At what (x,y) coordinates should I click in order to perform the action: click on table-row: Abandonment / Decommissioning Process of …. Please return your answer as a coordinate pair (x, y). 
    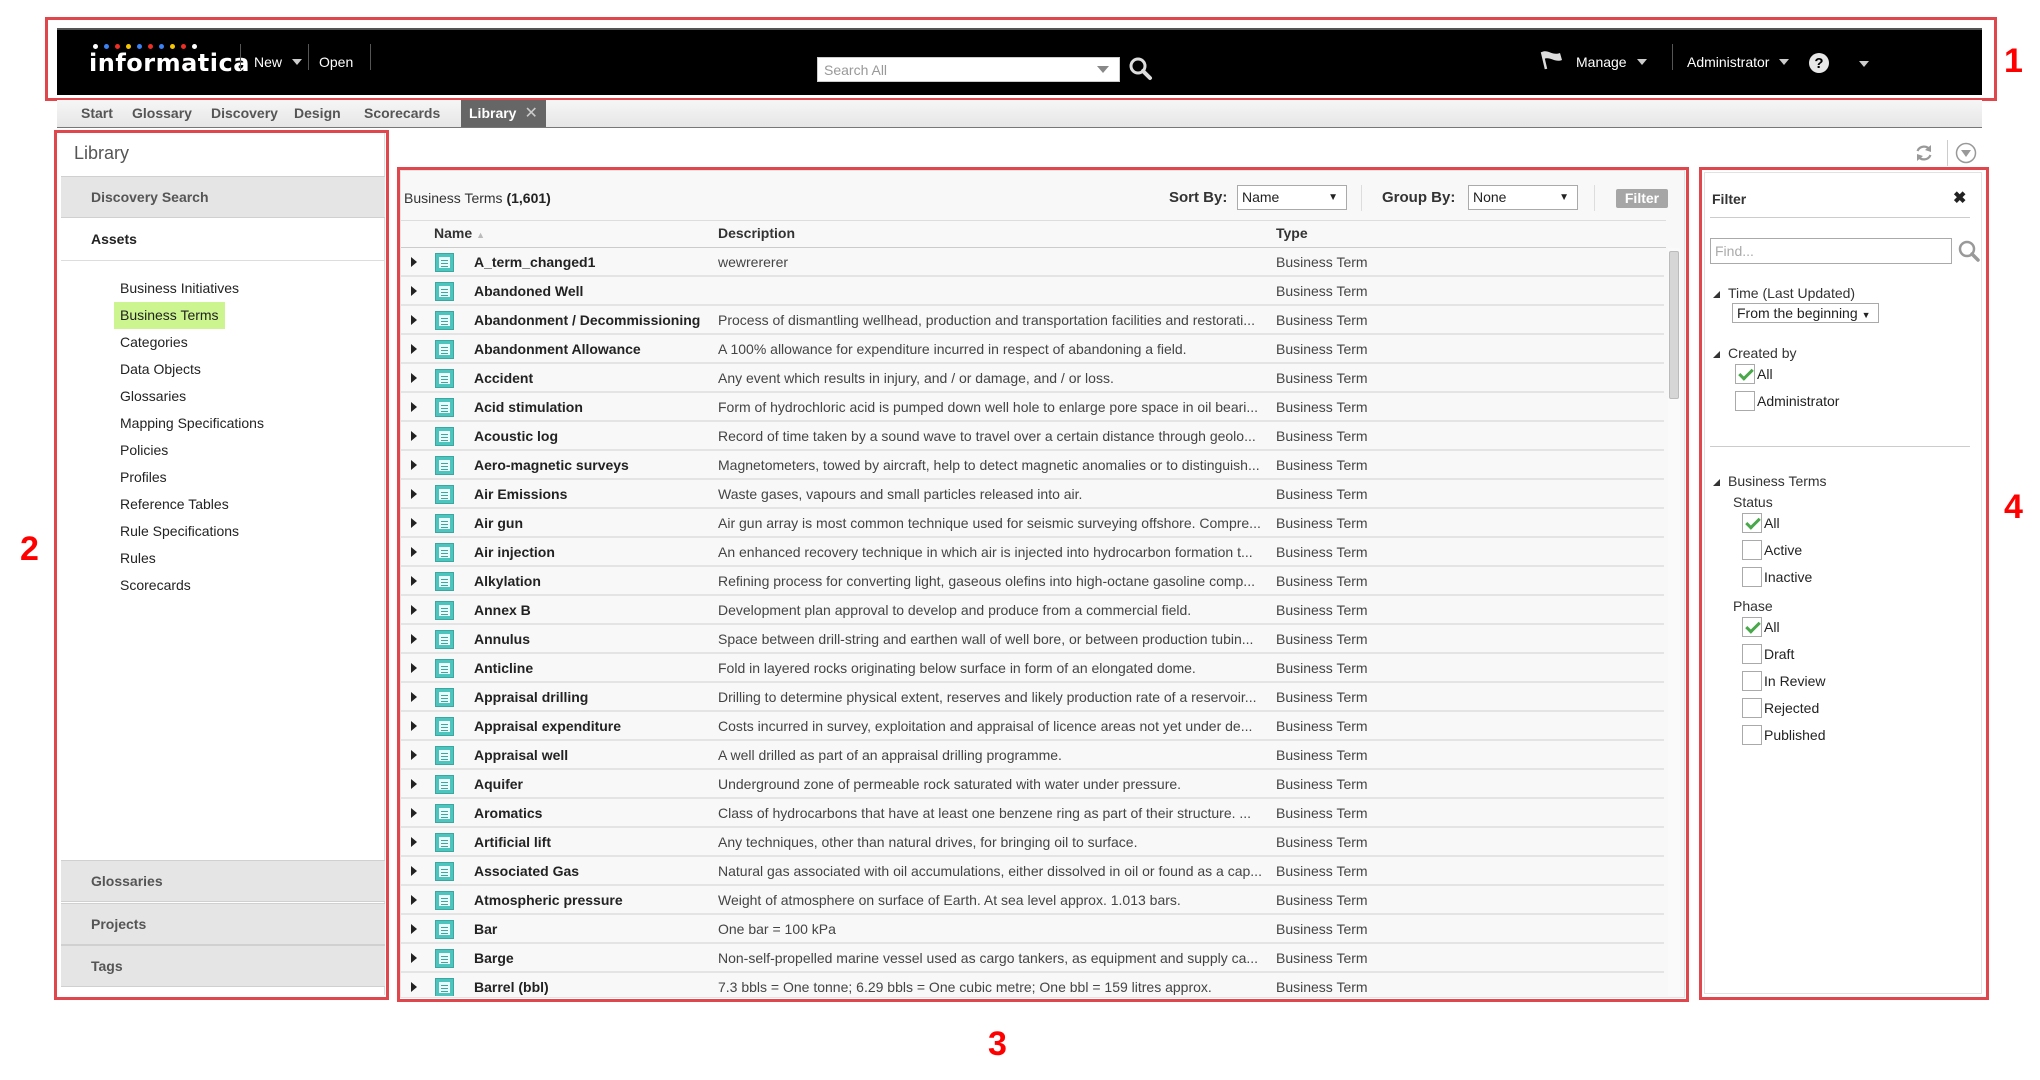
    Looking at the image, I should click on (1032, 320).